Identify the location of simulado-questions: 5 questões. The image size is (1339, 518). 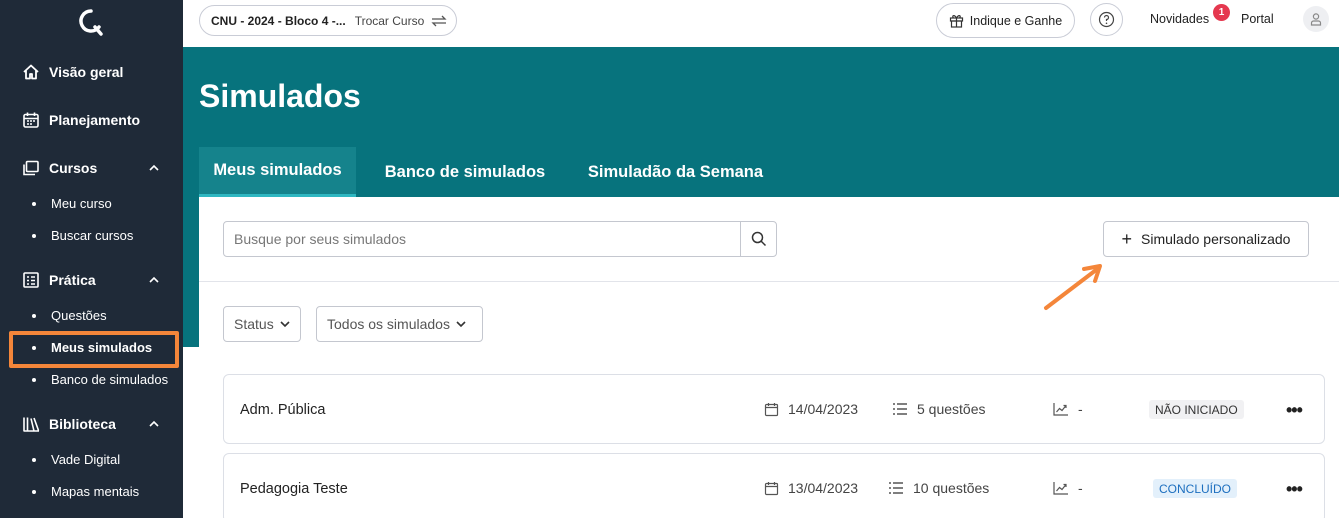
(939, 409).